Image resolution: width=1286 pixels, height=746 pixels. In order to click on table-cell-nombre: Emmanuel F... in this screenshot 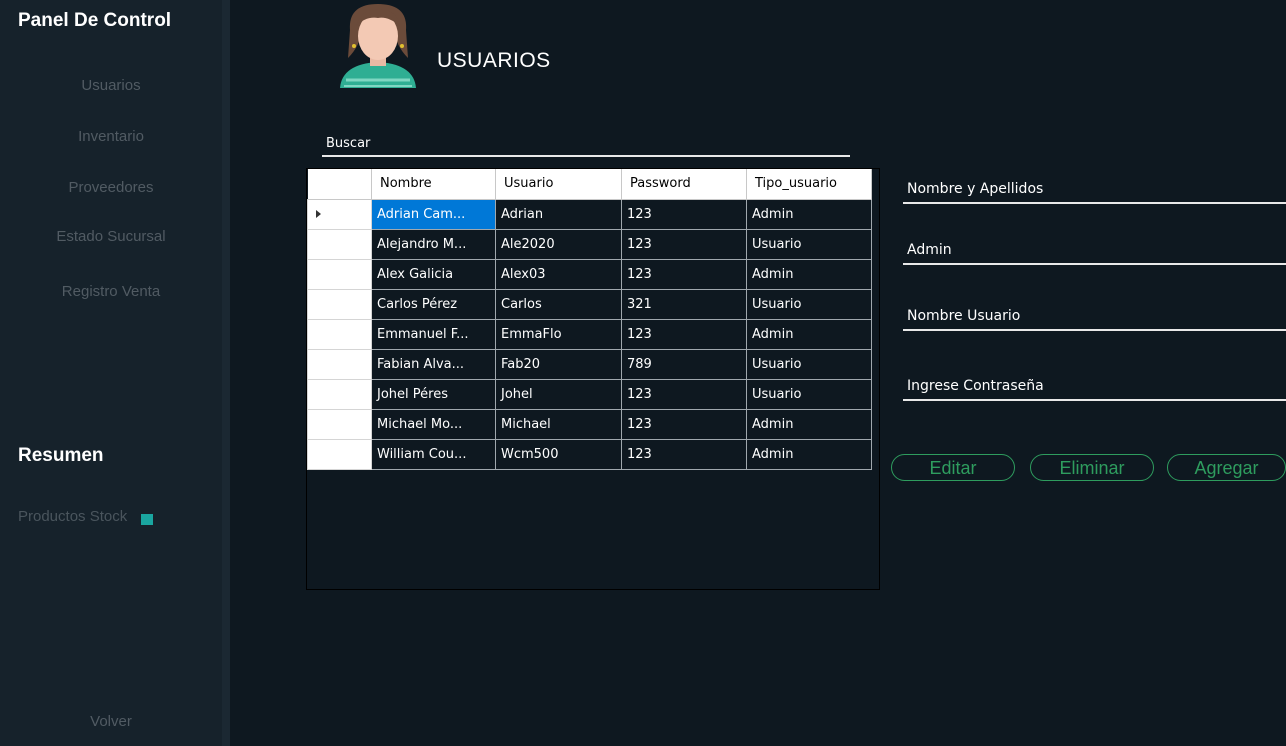, I will do `click(433, 334)`.